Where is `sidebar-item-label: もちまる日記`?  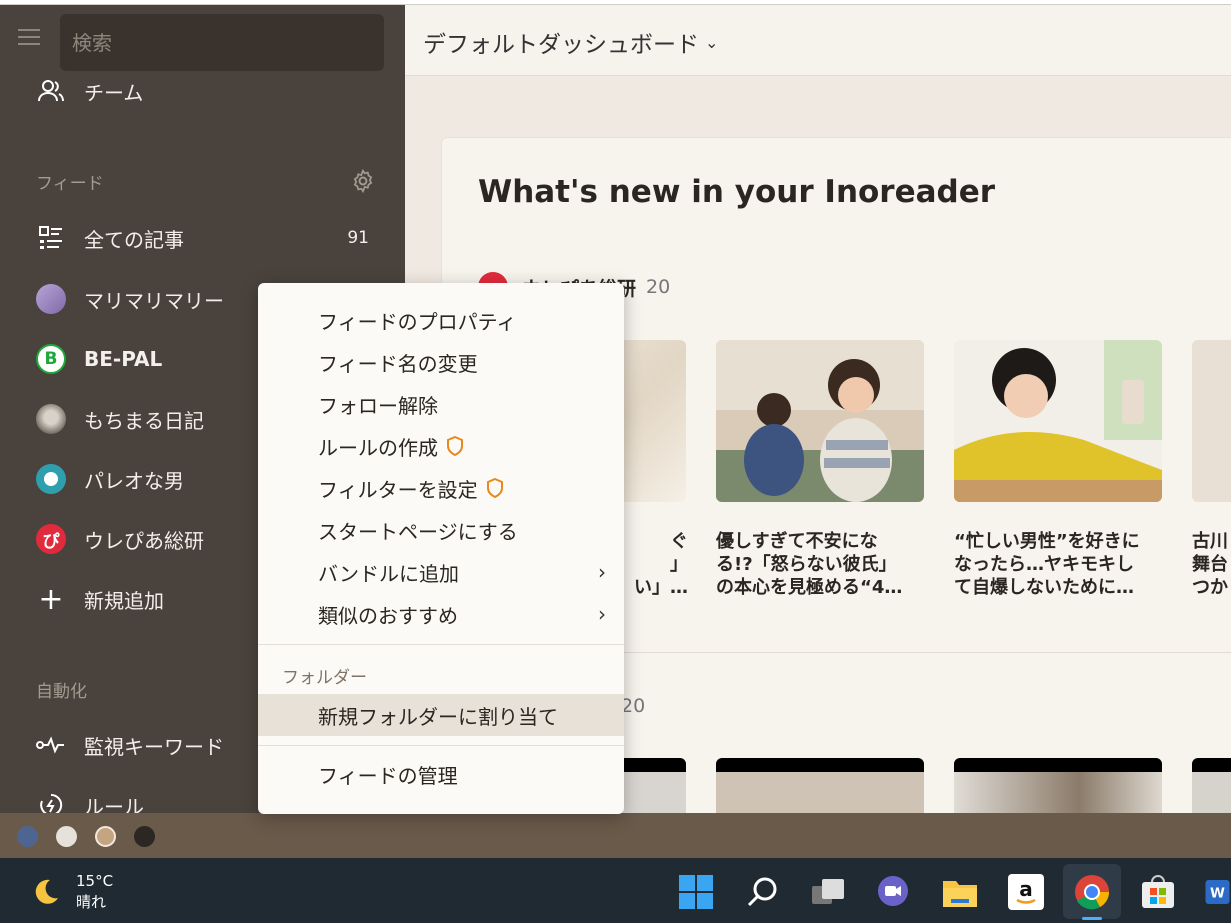
sidebar-item-label: もちまる日記 is located at coordinates (144, 420).